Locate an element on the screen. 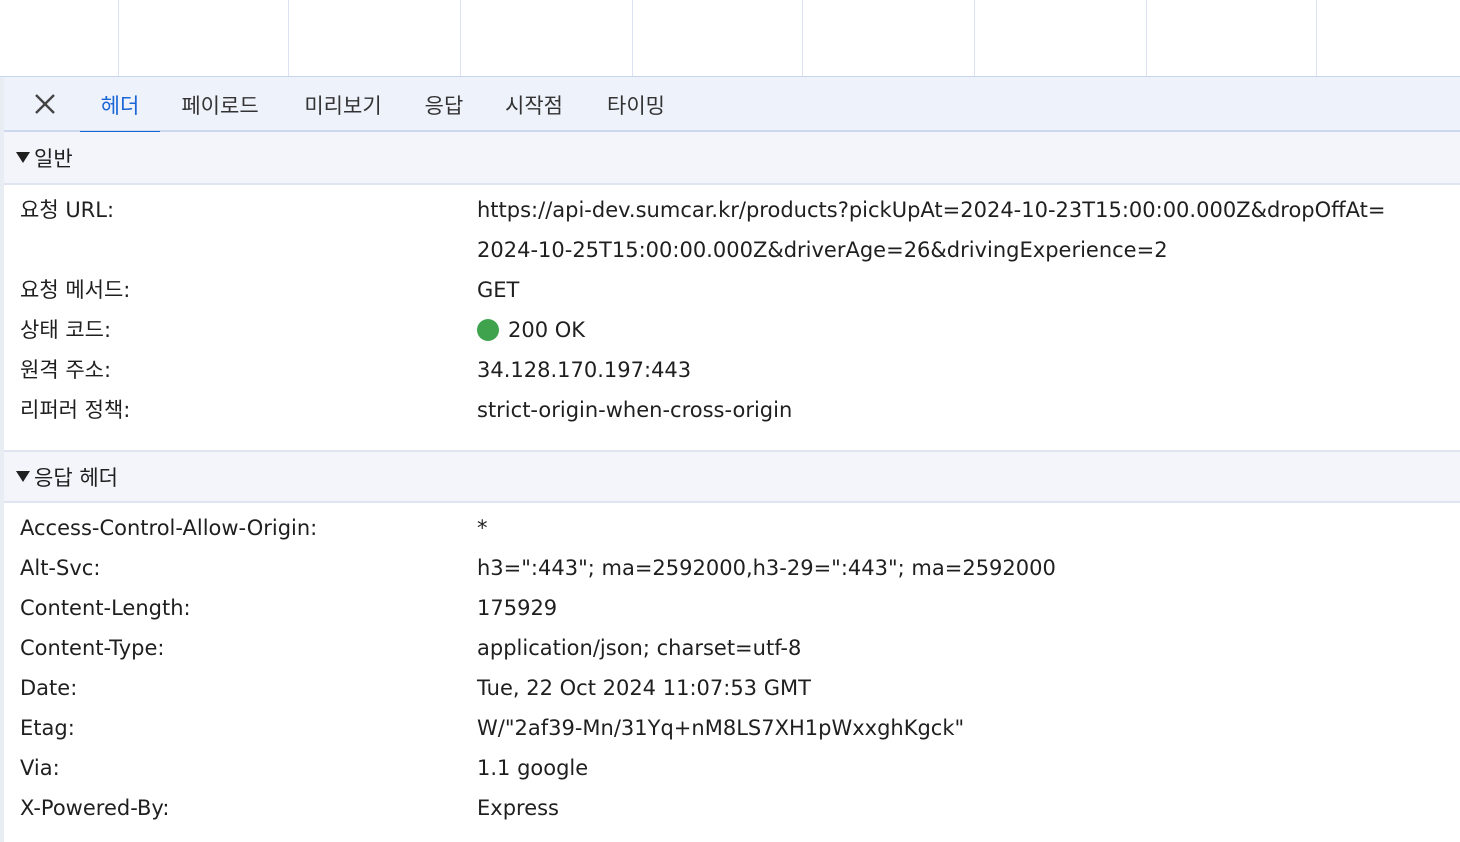  close-icon is located at coordinates (45, 104).